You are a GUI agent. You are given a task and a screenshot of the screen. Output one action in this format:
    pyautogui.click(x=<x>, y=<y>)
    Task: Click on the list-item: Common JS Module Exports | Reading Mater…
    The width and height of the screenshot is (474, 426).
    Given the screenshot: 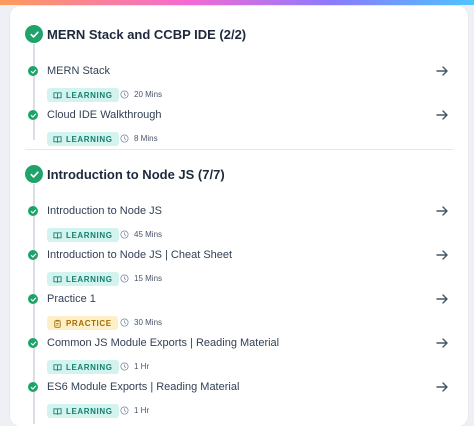 What is the action you would take?
    pyautogui.click(x=239, y=359)
    